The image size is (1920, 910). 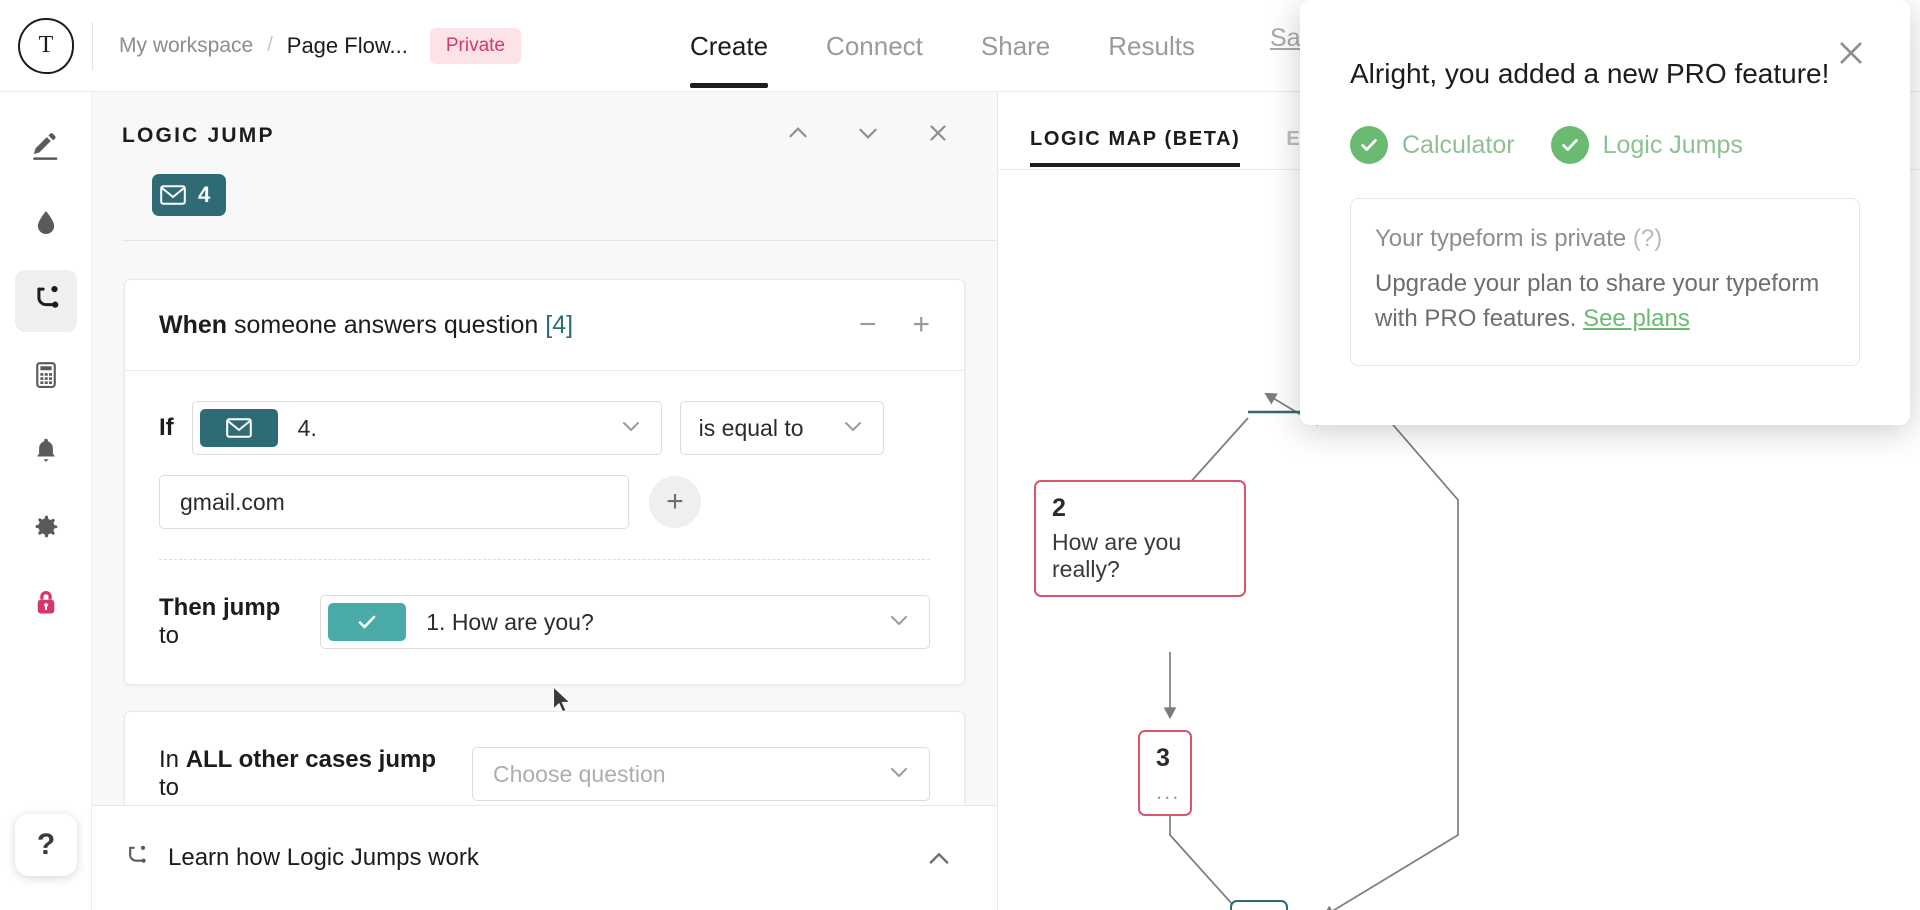 I want to click on question-pill-number: 4, so click(x=204, y=194).